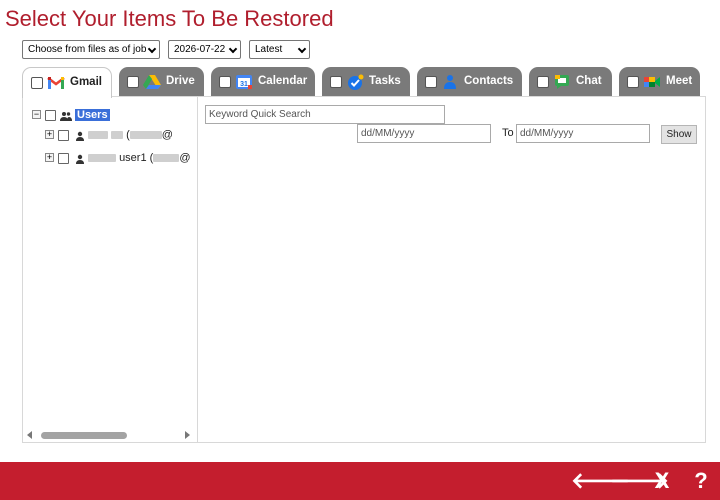  What do you see at coordinates (679, 134) in the screenshot?
I see `show-button: Show` at bounding box center [679, 134].